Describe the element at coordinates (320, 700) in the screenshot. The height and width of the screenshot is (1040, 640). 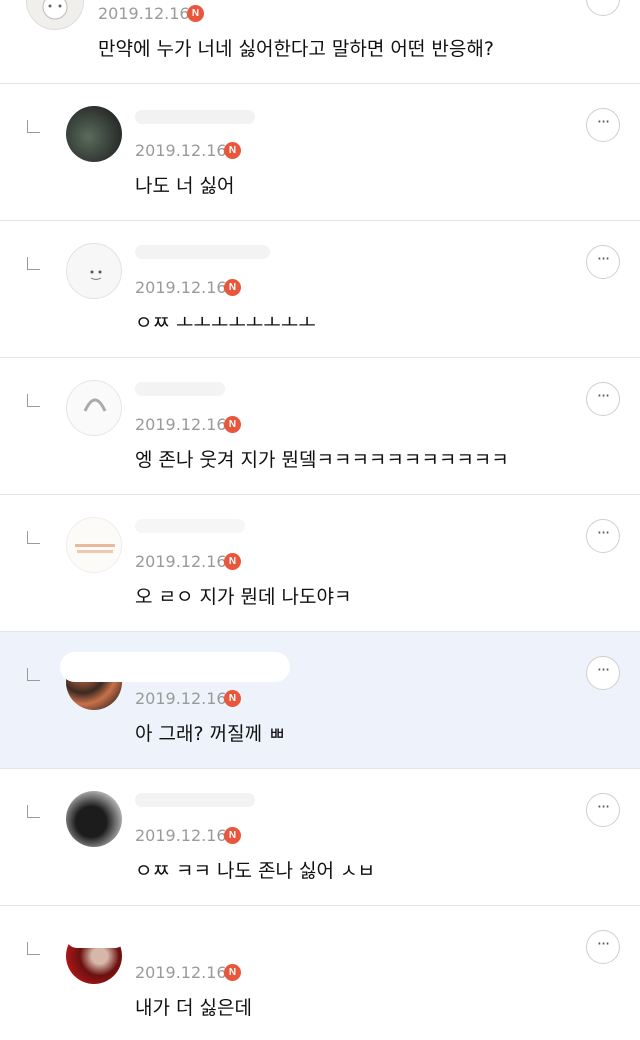
I see `reply-item-highlighted: 2019.12.16 N 아 그래? 꺼질께 ㅃ ···` at that location.